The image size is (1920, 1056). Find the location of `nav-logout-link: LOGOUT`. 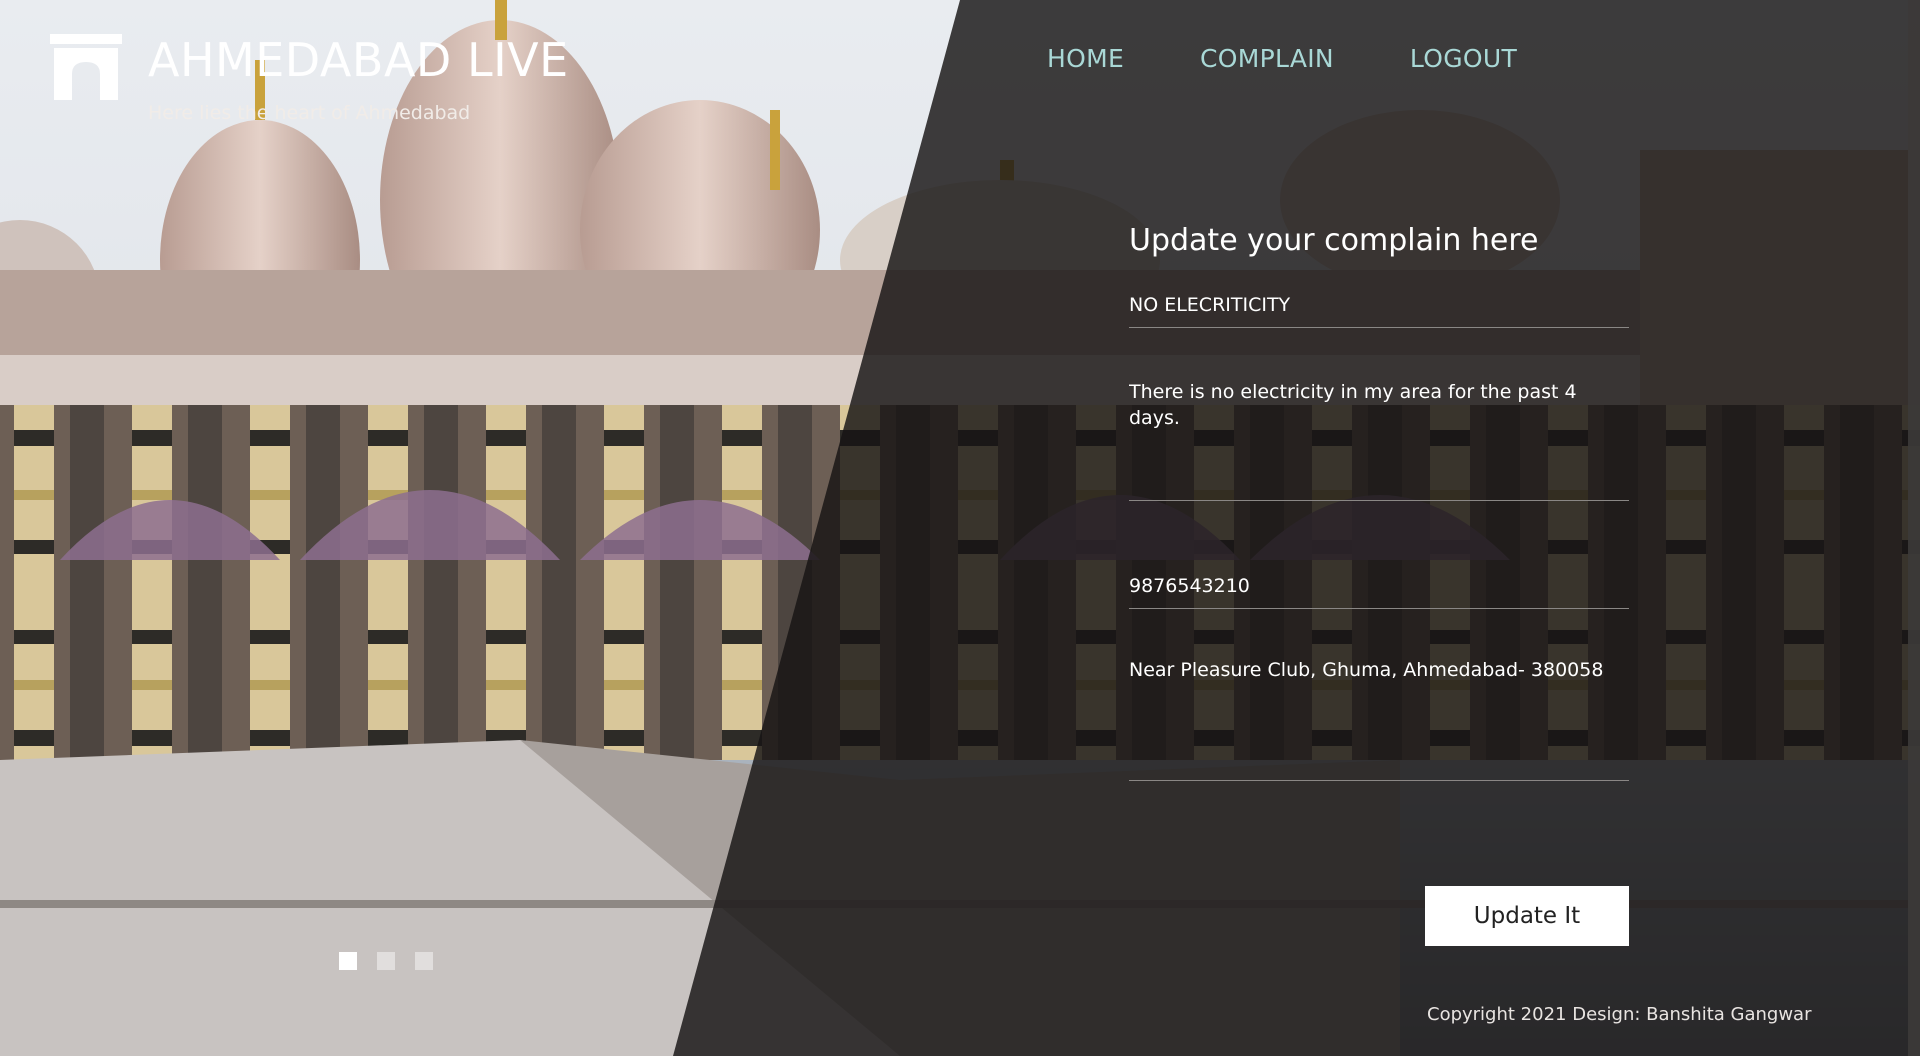

nav-logout-link: LOGOUT is located at coordinates (1463, 58).